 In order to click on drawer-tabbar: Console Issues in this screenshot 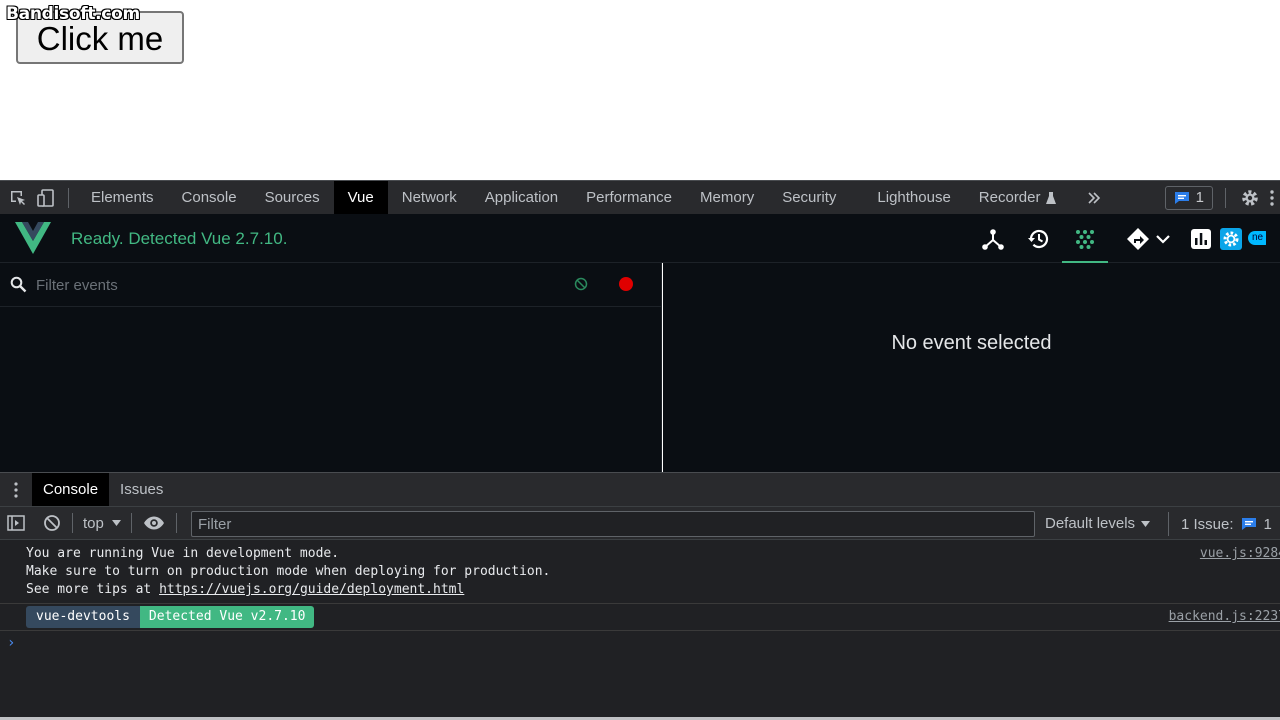, I will do `click(640, 489)`.